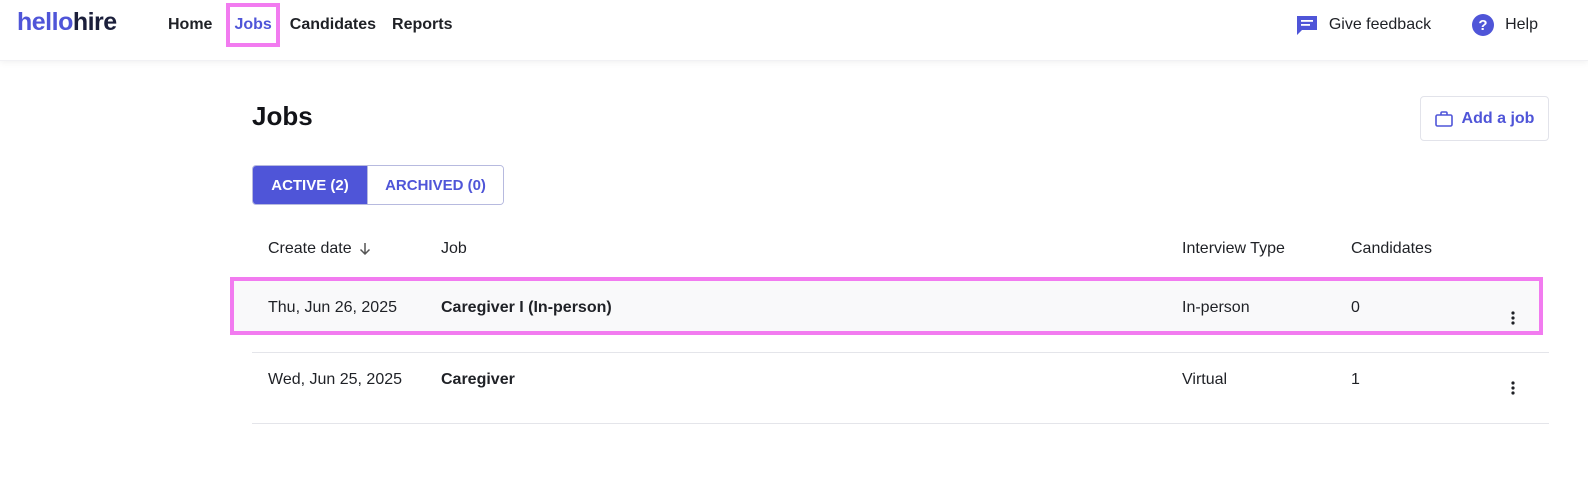 The width and height of the screenshot is (1588, 478). I want to click on column-header-interview-type: Interview Type, so click(1233, 248).